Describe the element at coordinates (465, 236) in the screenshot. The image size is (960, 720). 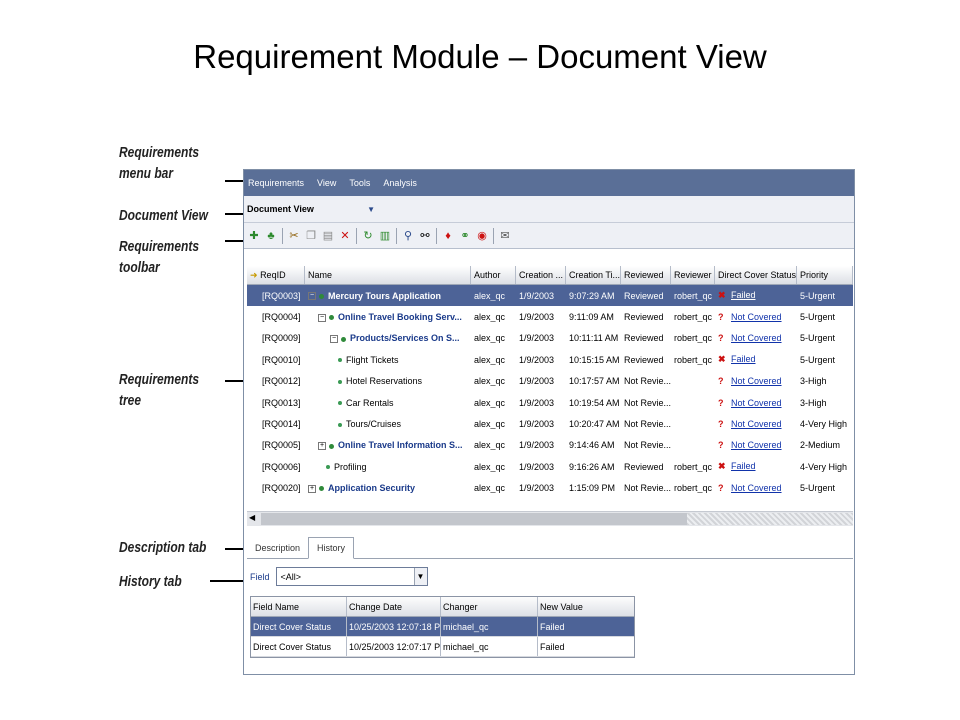
I see `attachment-icon: ⚭` at that location.